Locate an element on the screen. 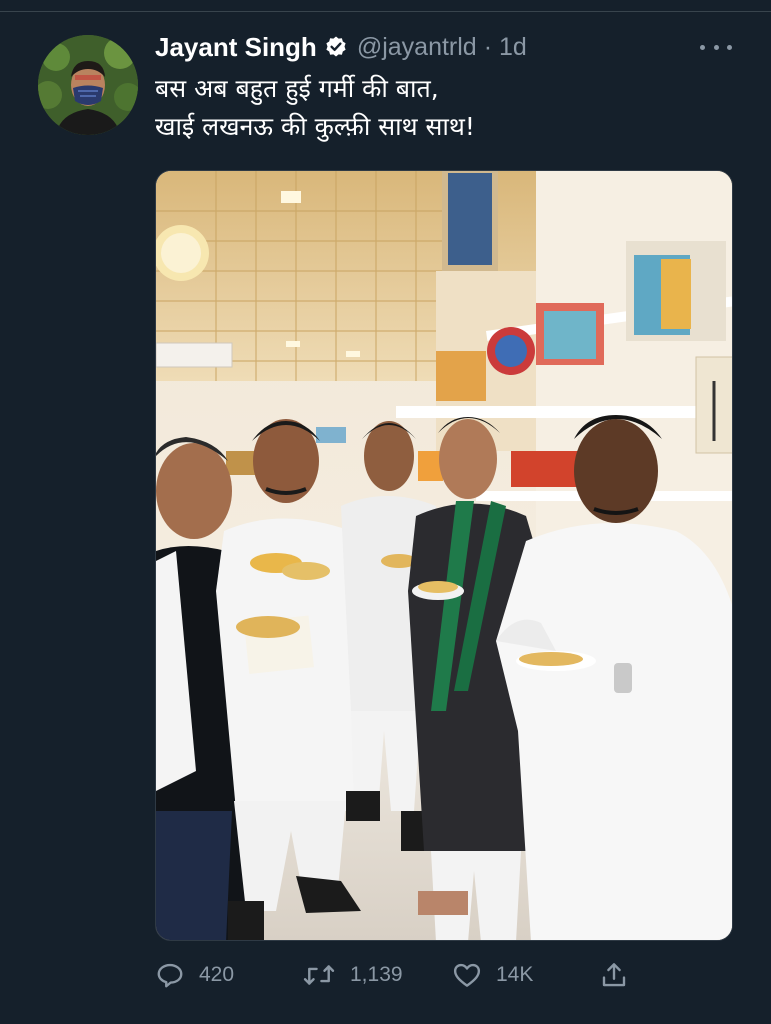  retweet-button: 1,139 is located at coordinates (352, 975).